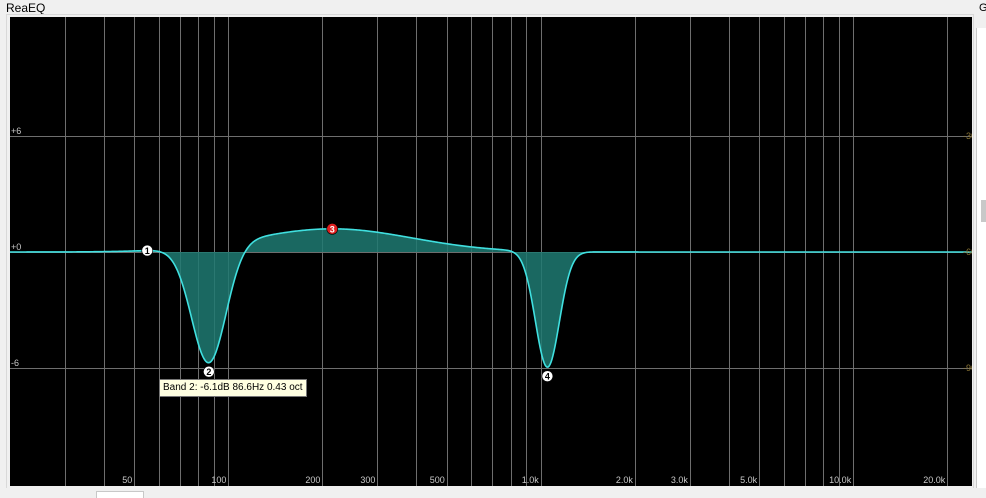 This screenshot has height=498, width=986. What do you see at coordinates (840, 480) in the screenshot?
I see `freq-label: 10.0k` at bounding box center [840, 480].